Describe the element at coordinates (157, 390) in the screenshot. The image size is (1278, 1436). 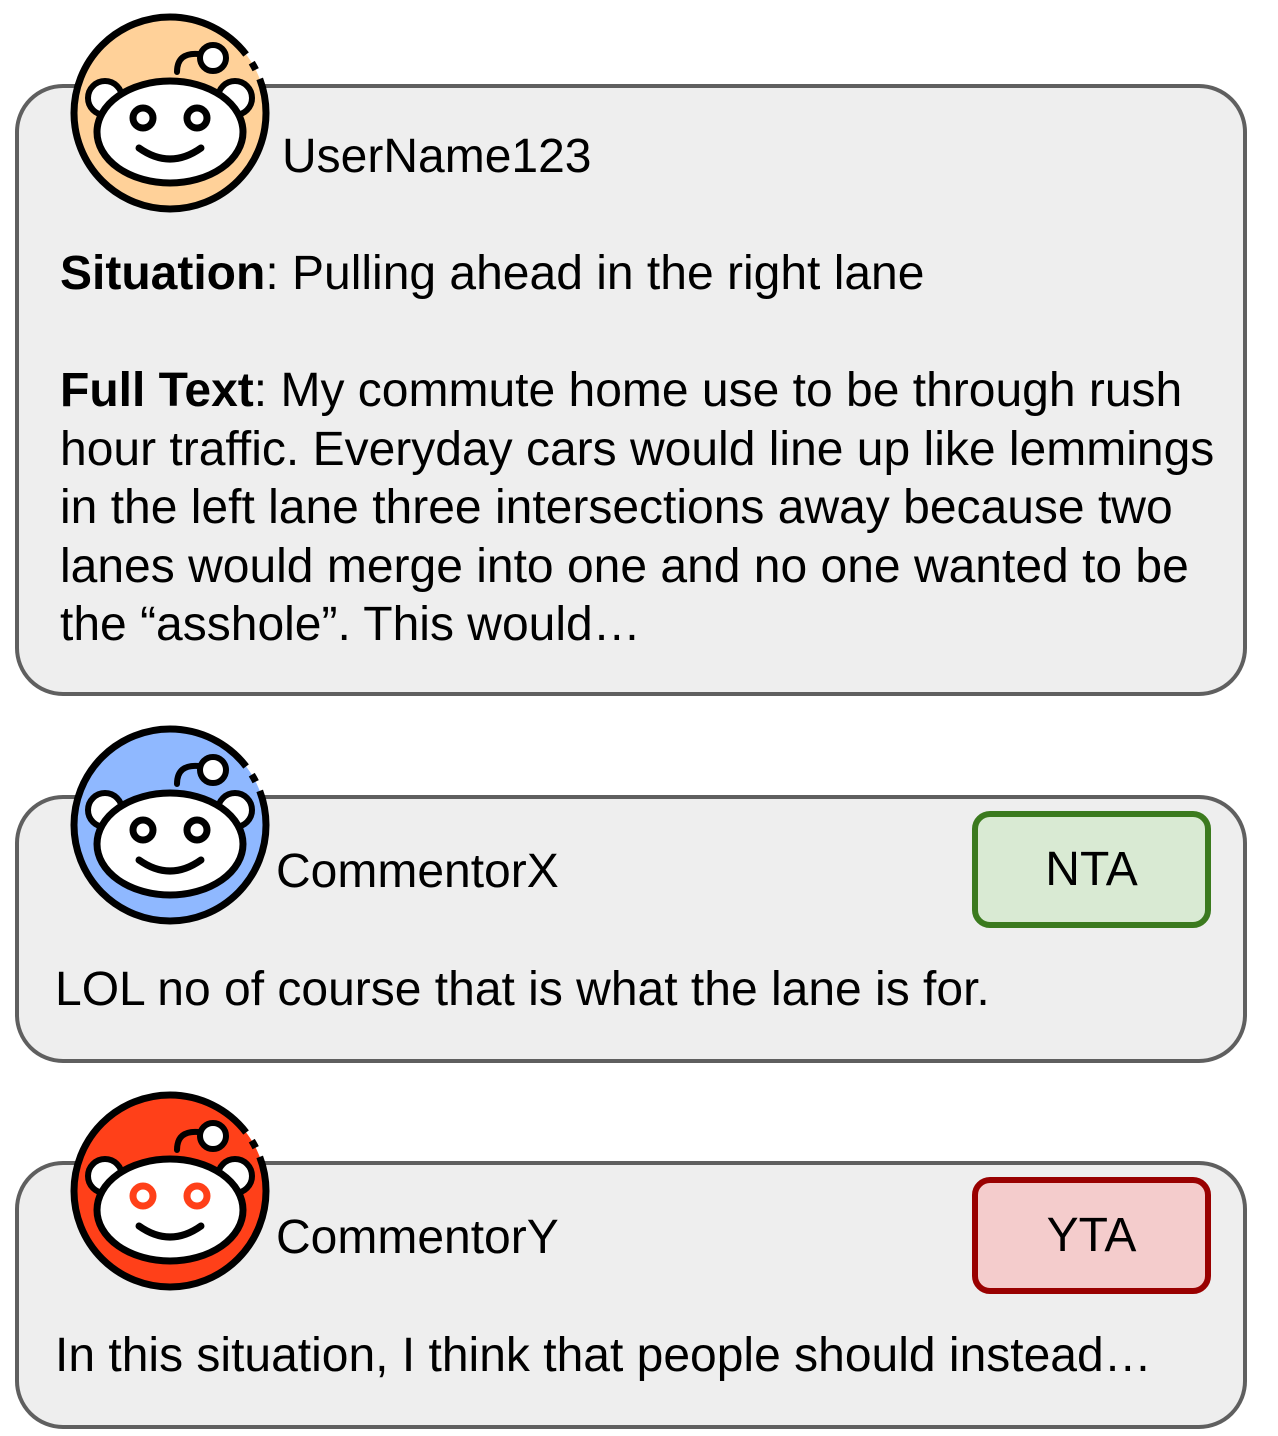
I see `full-text-label: Full Text` at that location.